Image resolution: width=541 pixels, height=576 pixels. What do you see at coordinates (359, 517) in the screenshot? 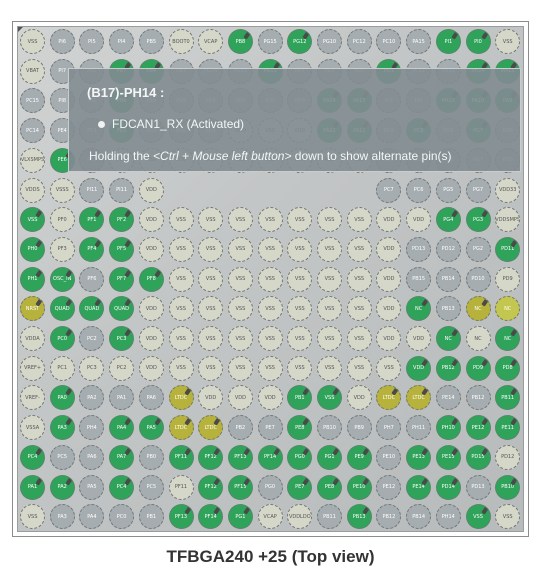
I see `pin-ball: PB13` at bounding box center [359, 517].